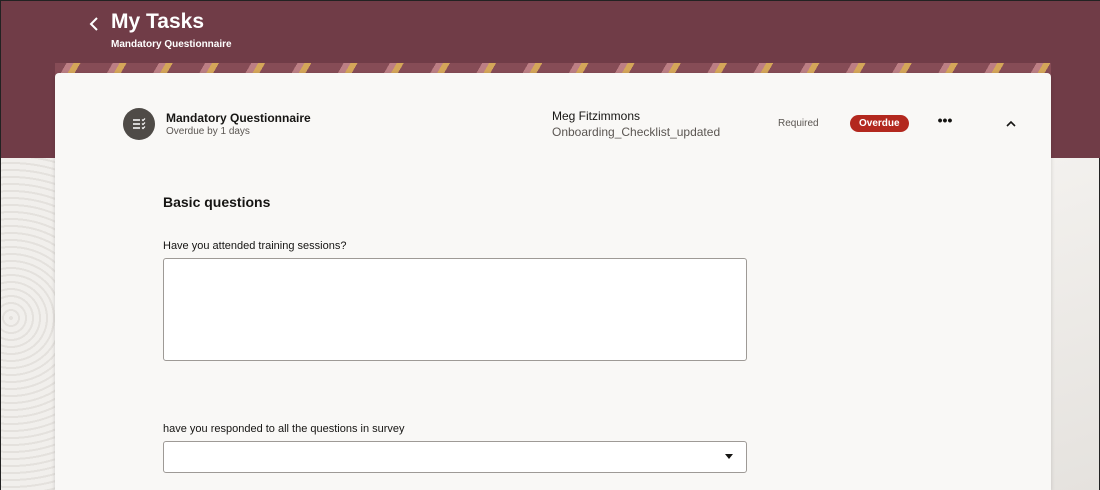  I want to click on back-button, so click(94, 24).